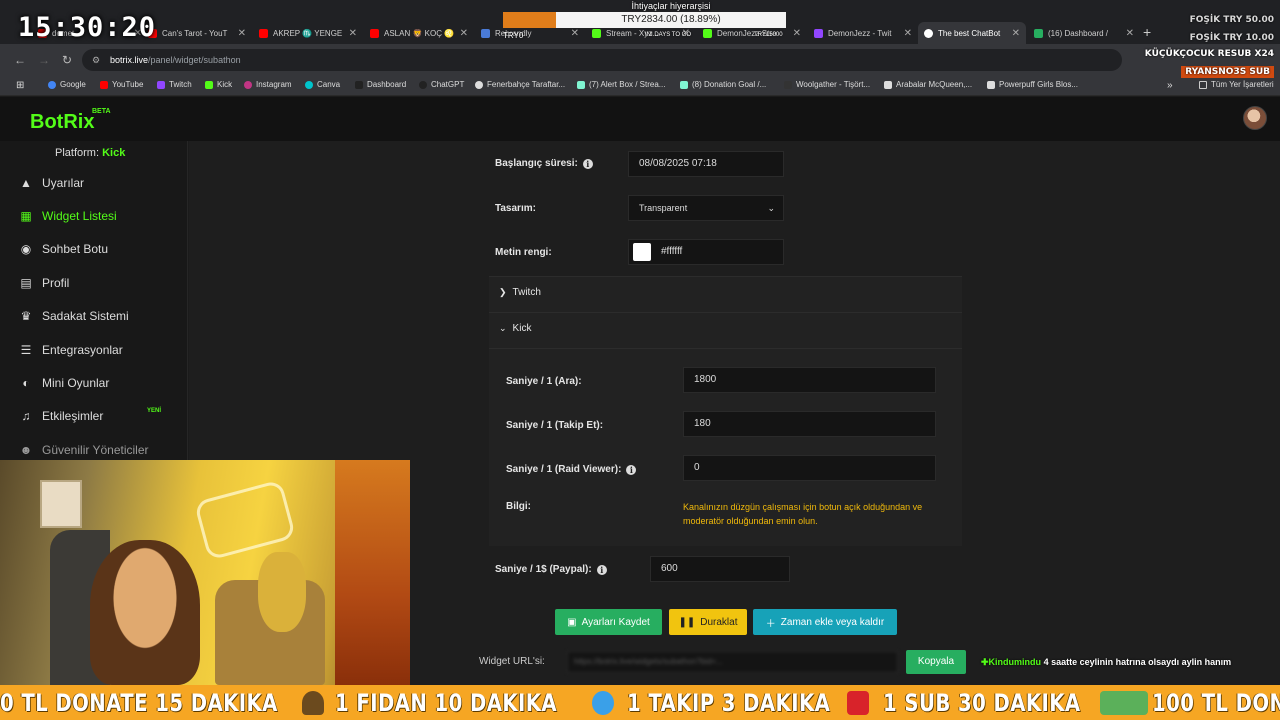 This screenshot has width=1280, height=720. Describe the element at coordinates (26, 450) in the screenshot. I see `users-icon: ☻` at that location.